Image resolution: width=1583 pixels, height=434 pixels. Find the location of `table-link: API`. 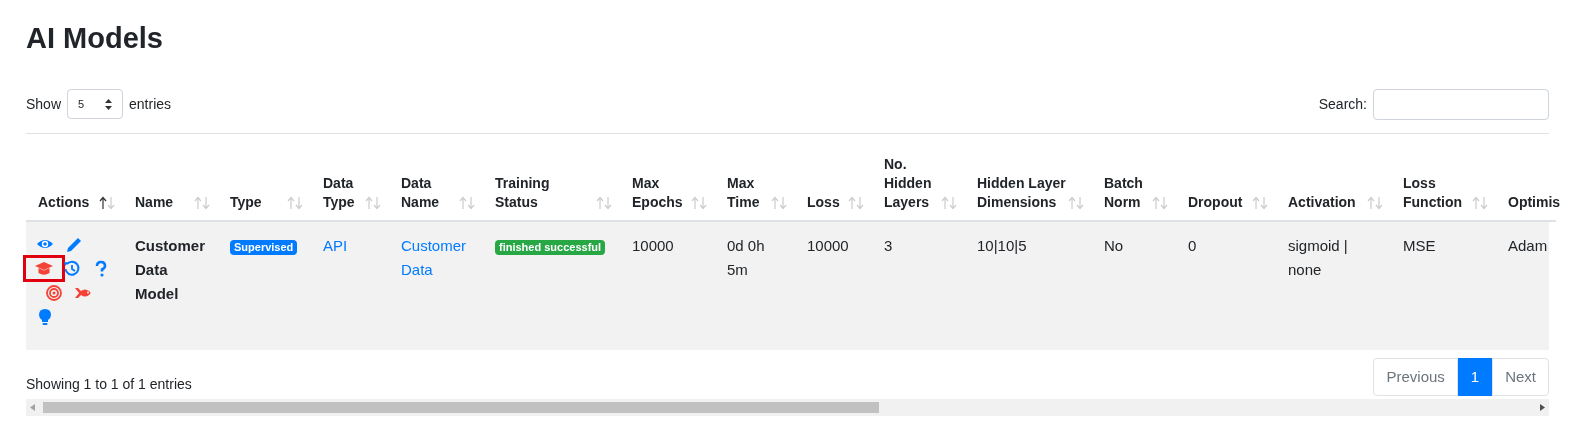

table-link: API is located at coordinates (352, 246).